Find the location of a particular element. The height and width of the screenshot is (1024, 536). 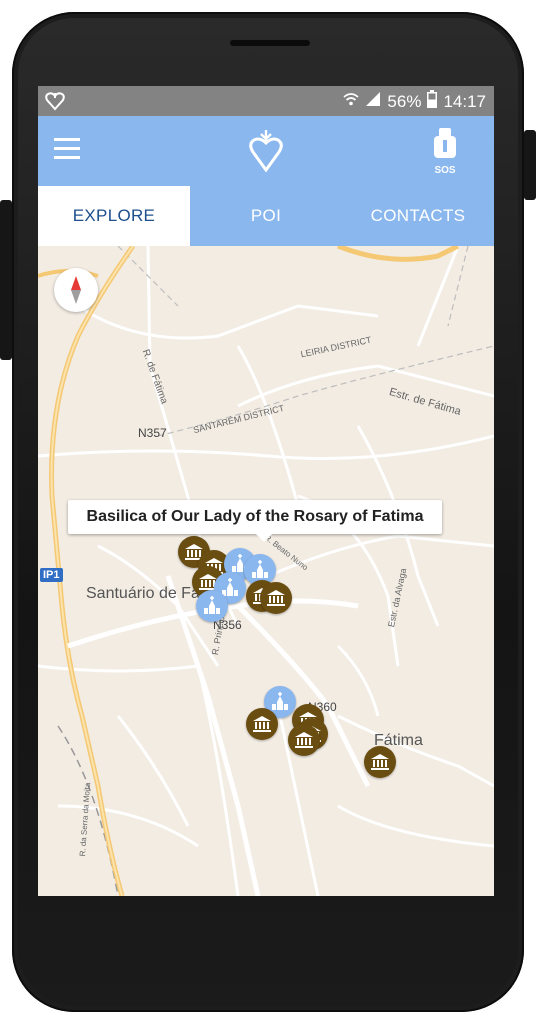

status-bar: 56% 14:17 is located at coordinates (266, 101).